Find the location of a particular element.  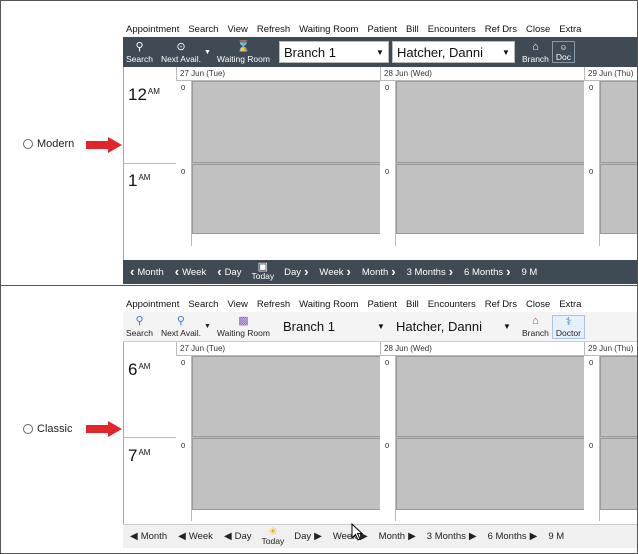

next-6-months-button: 6 Months ▶ is located at coordinates (513, 537).